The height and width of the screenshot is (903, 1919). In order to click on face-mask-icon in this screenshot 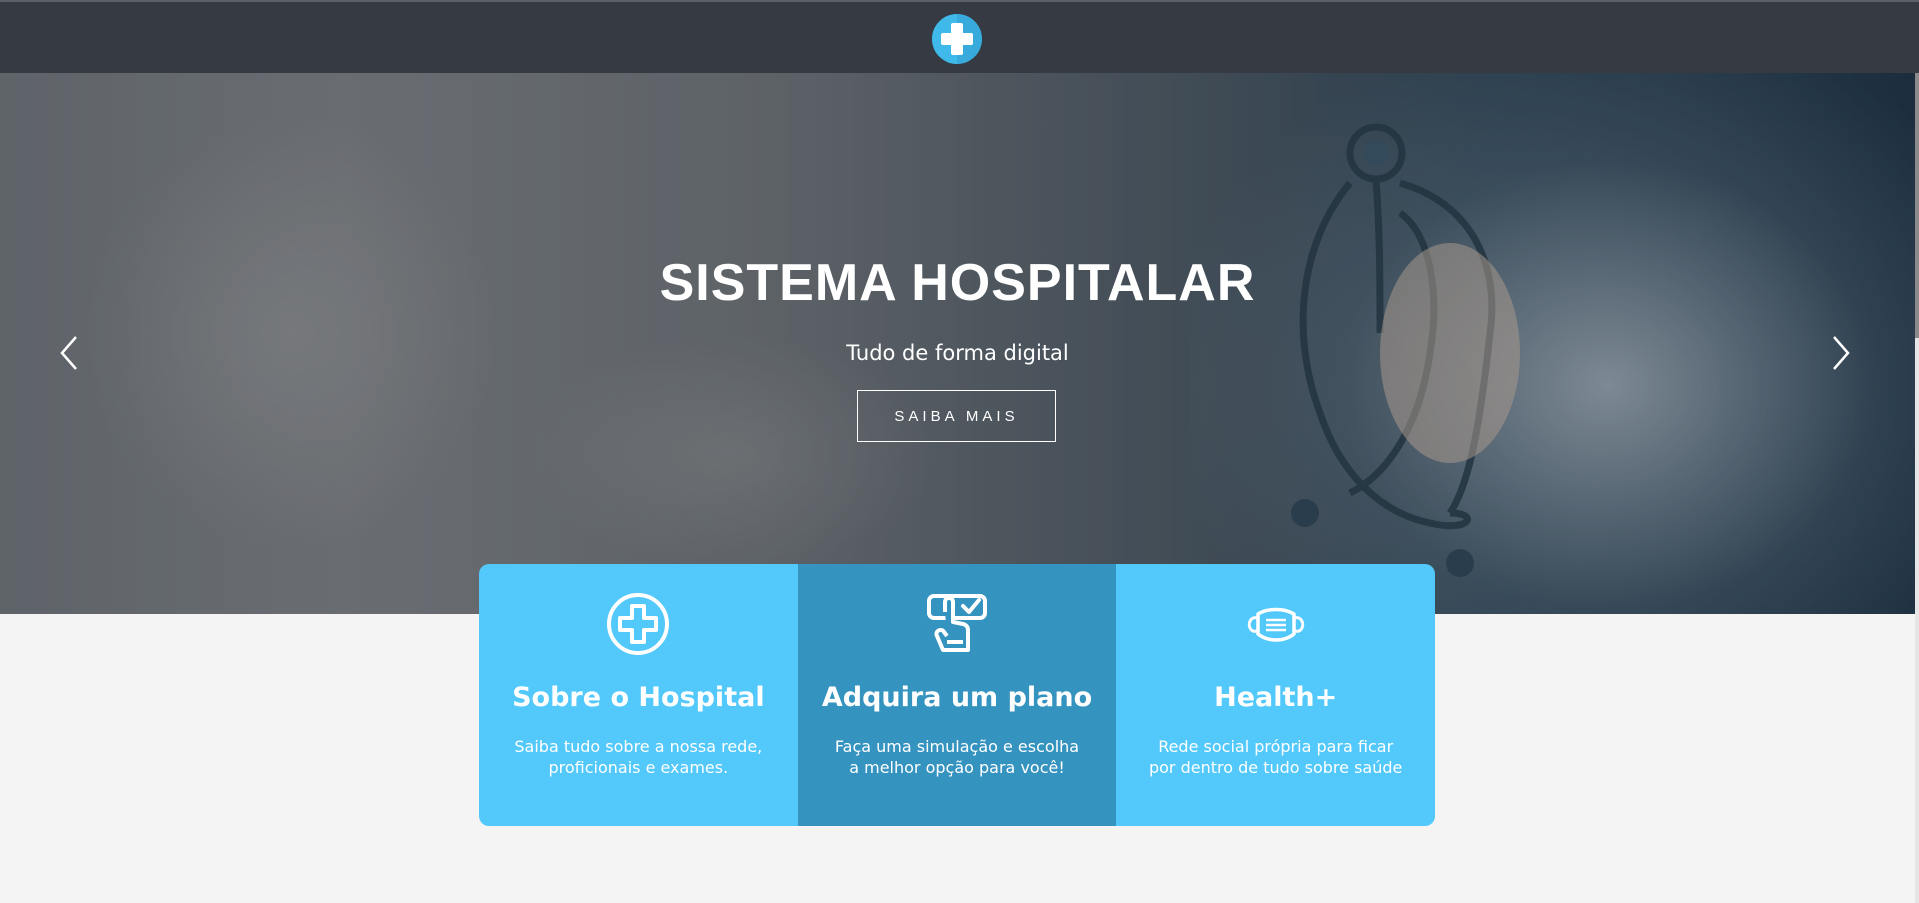, I will do `click(1275, 624)`.